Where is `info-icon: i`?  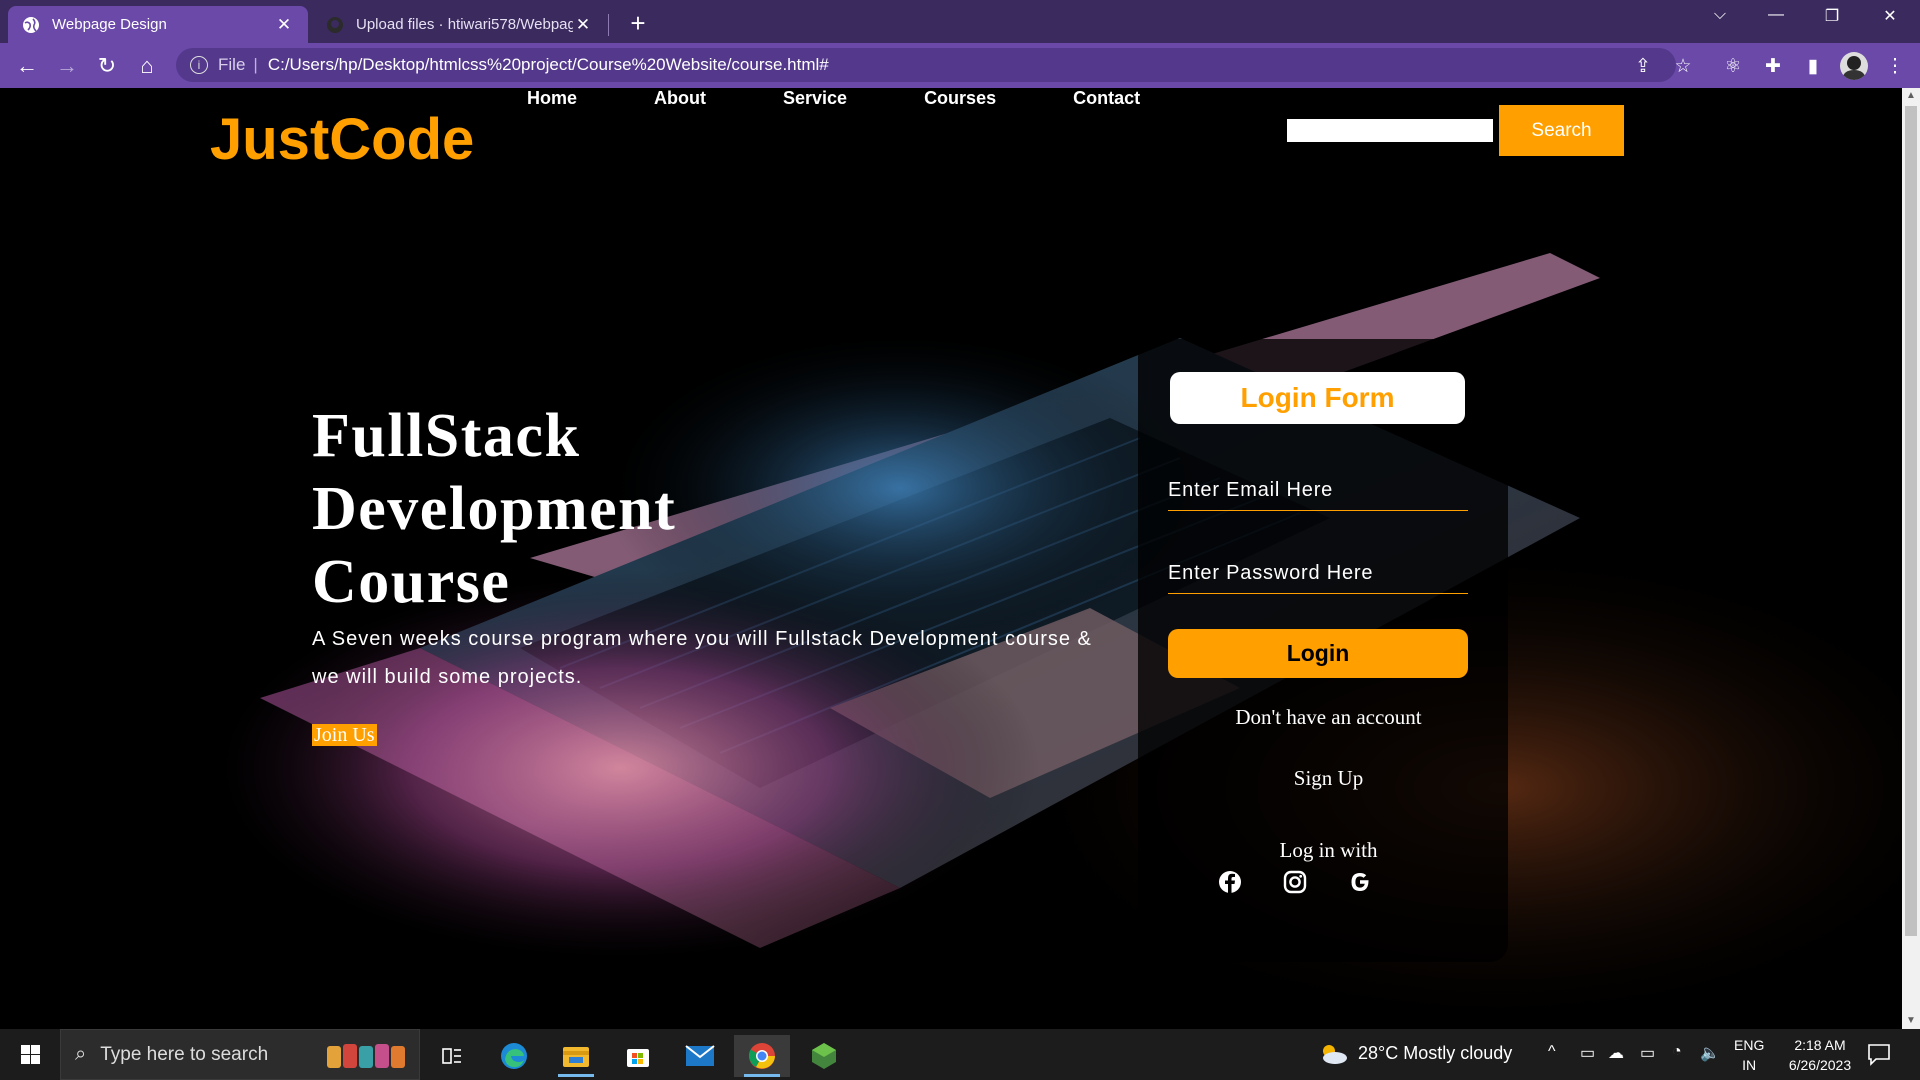 info-icon: i is located at coordinates (199, 65).